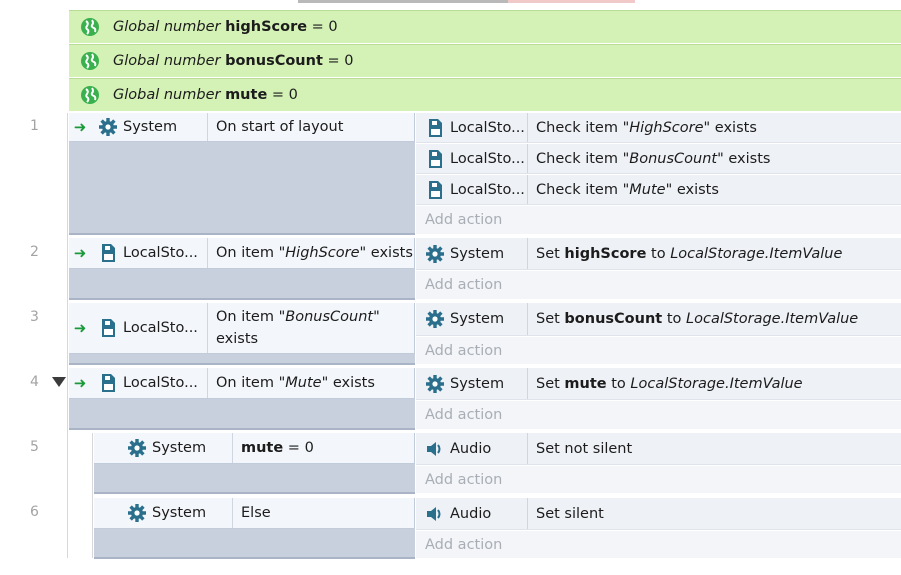  What do you see at coordinates (485, 26) in the screenshot?
I see `global-variable-highscore: Global number highScore = 0` at bounding box center [485, 26].